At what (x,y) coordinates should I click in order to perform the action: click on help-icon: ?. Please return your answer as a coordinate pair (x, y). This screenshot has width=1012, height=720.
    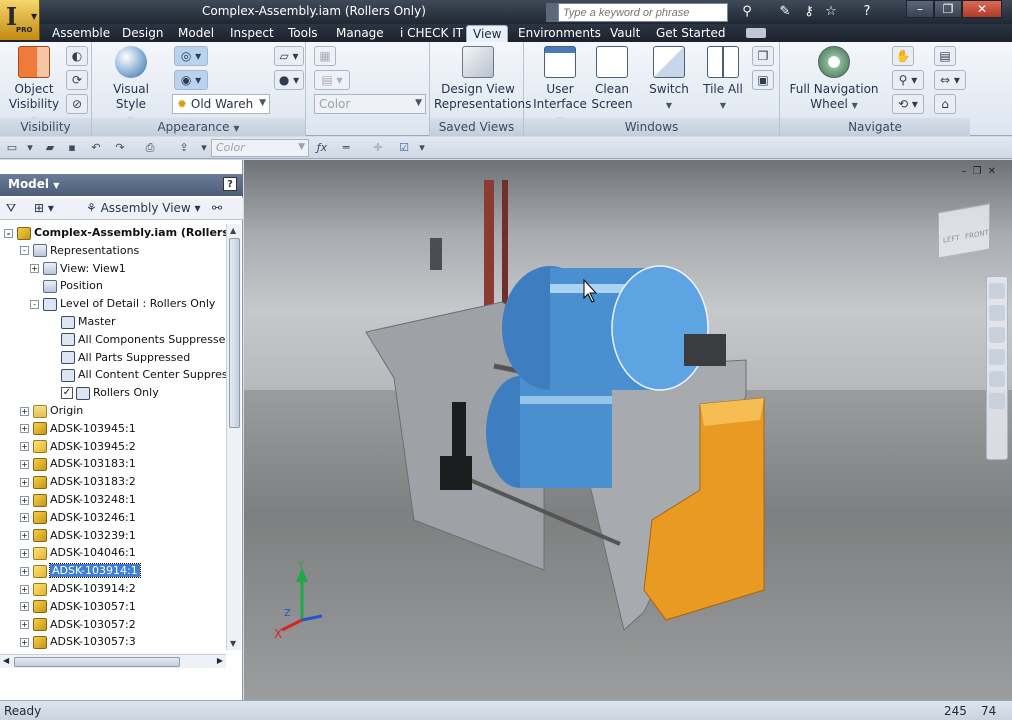
    Looking at the image, I should click on (867, 12).